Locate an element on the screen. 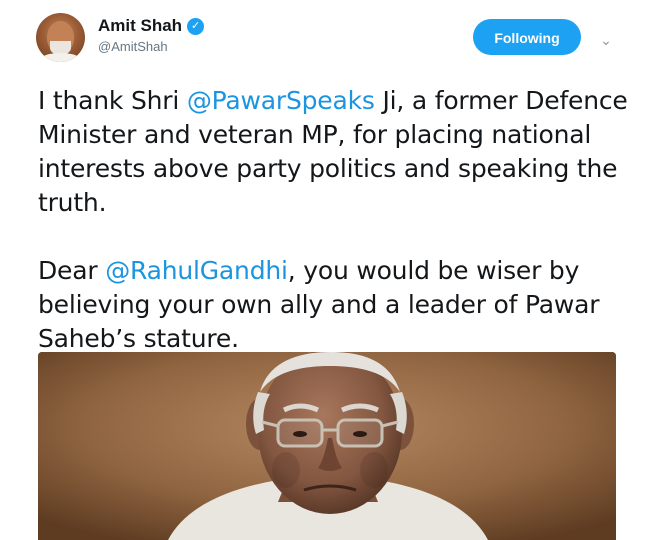  following-button: Following is located at coordinates (527, 37).